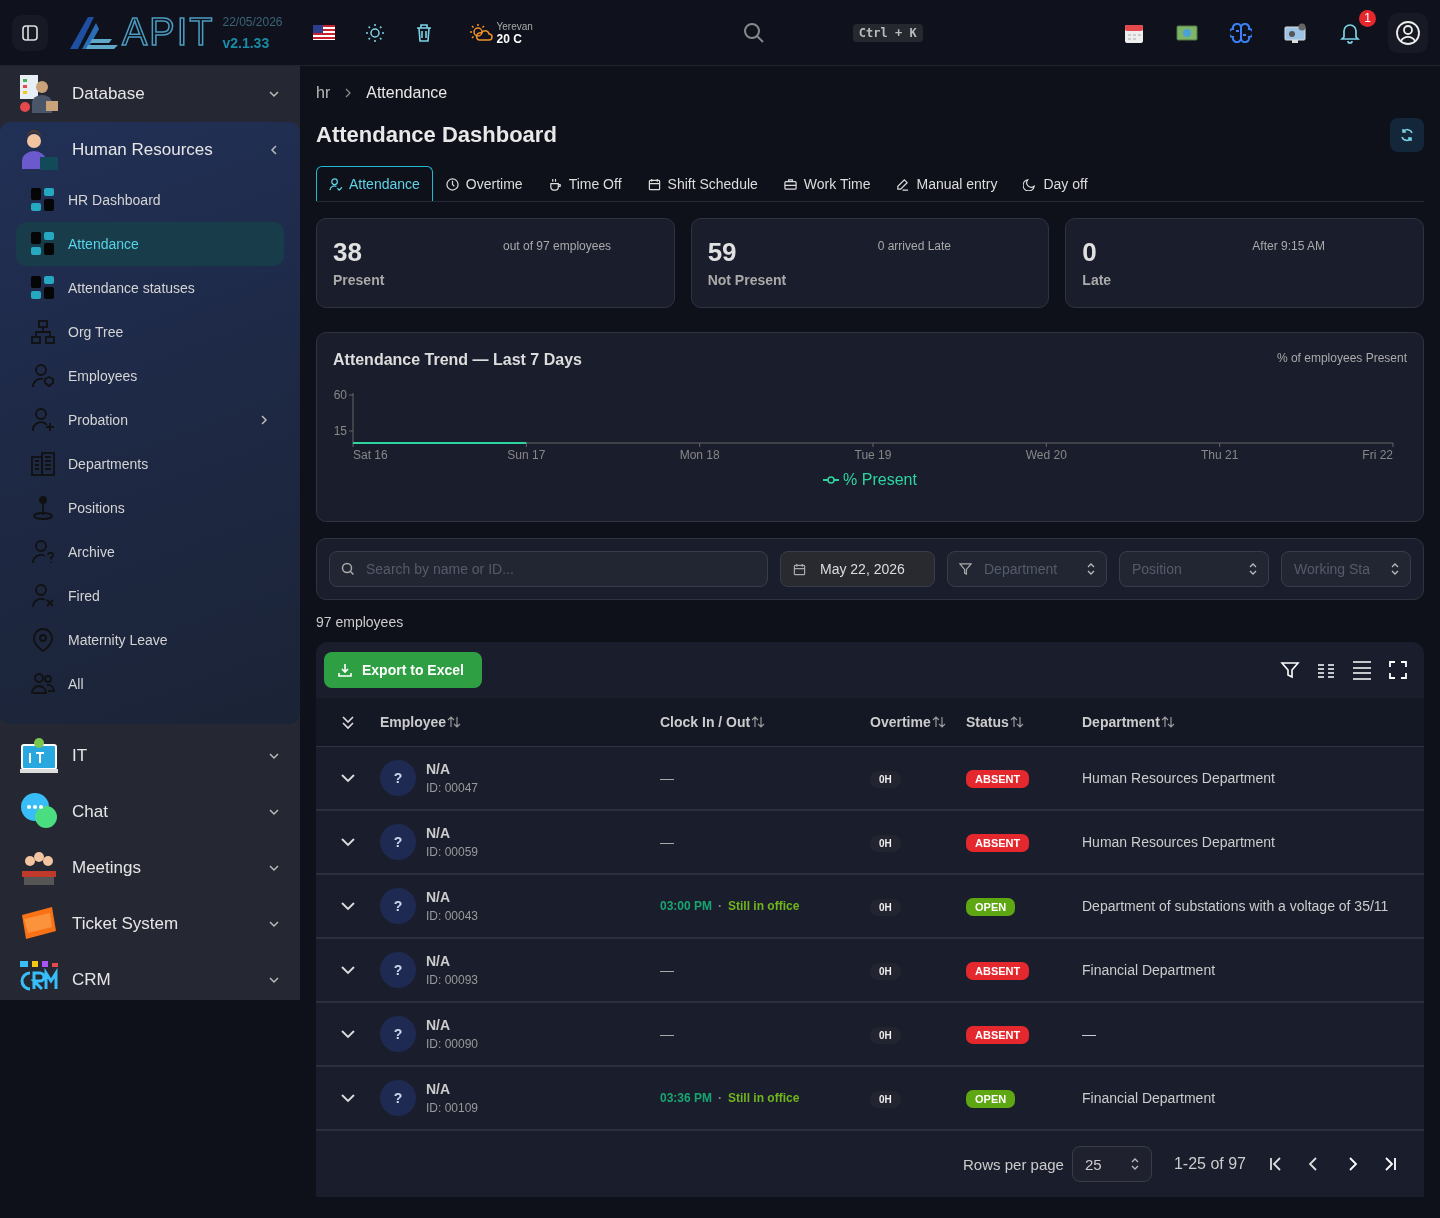 Image resolution: width=1440 pixels, height=1218 pixels. I want to click on breadcrumb-link: Attendance, so click(407, 93).